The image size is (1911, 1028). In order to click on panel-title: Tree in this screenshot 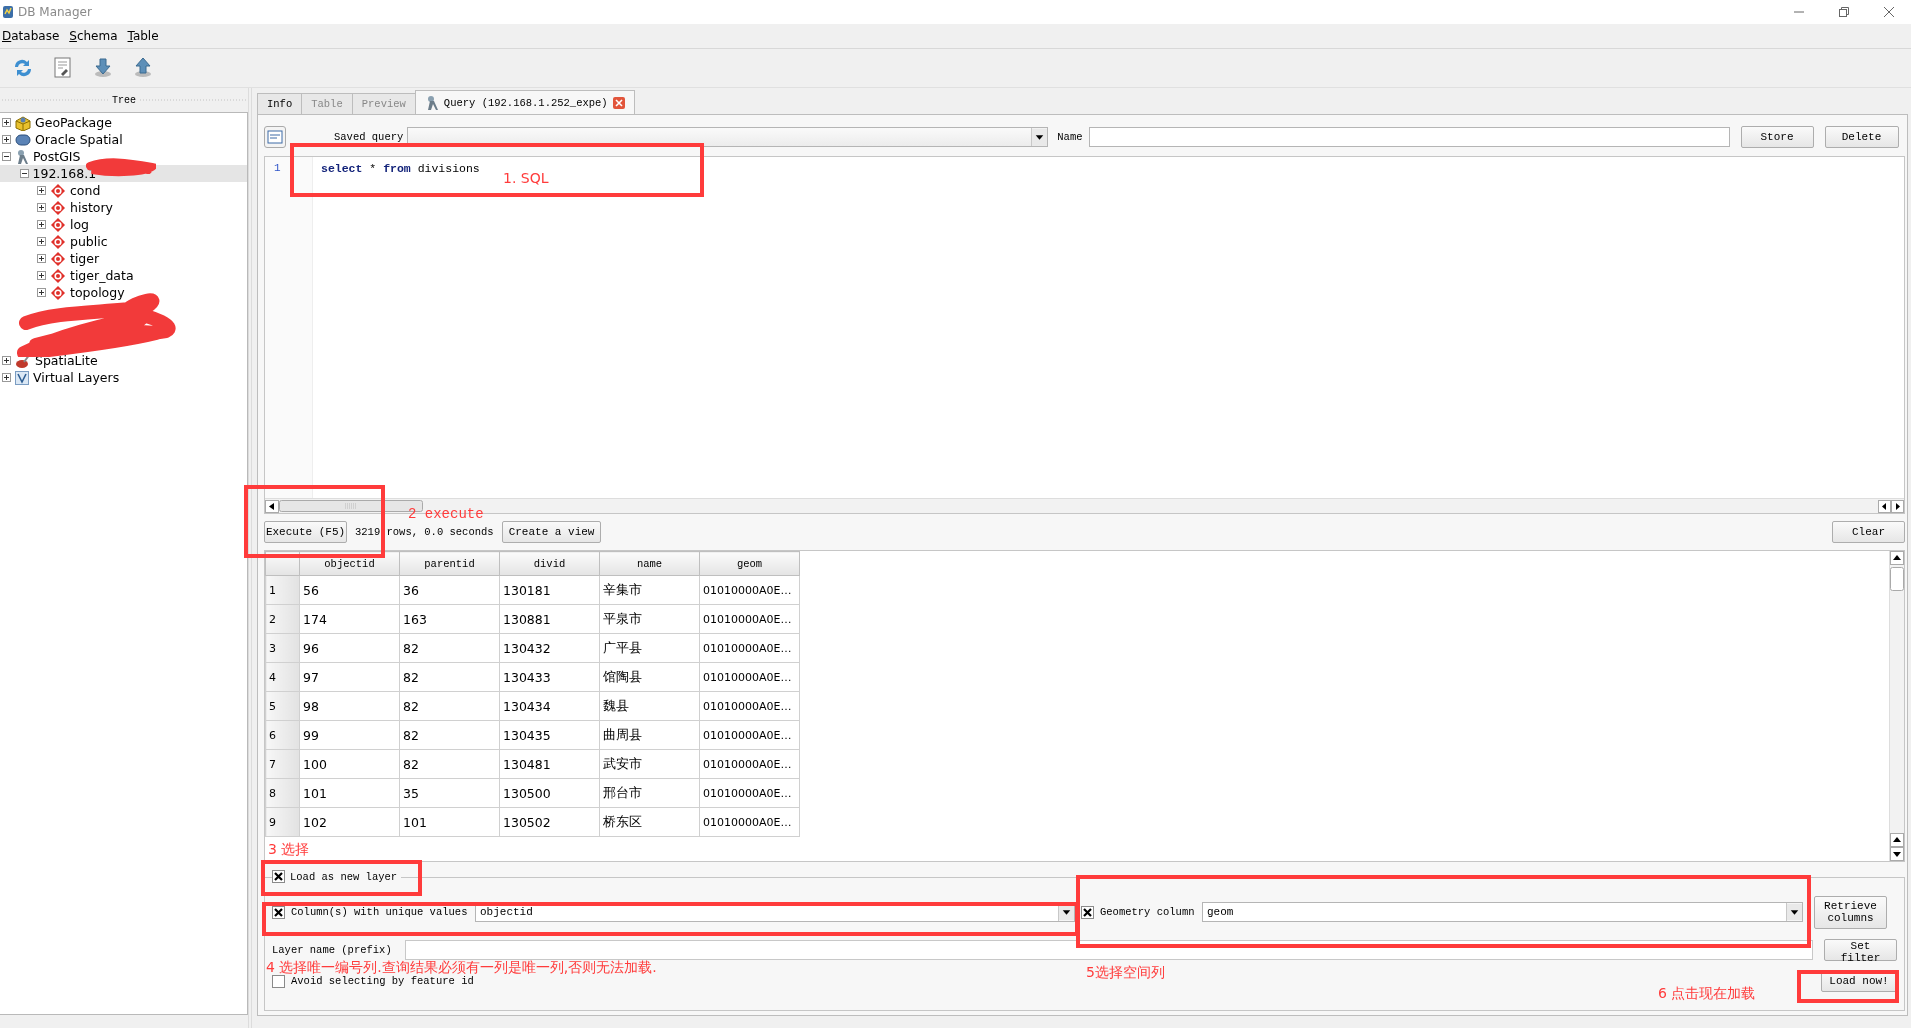, I will do `click(124, 100)`.